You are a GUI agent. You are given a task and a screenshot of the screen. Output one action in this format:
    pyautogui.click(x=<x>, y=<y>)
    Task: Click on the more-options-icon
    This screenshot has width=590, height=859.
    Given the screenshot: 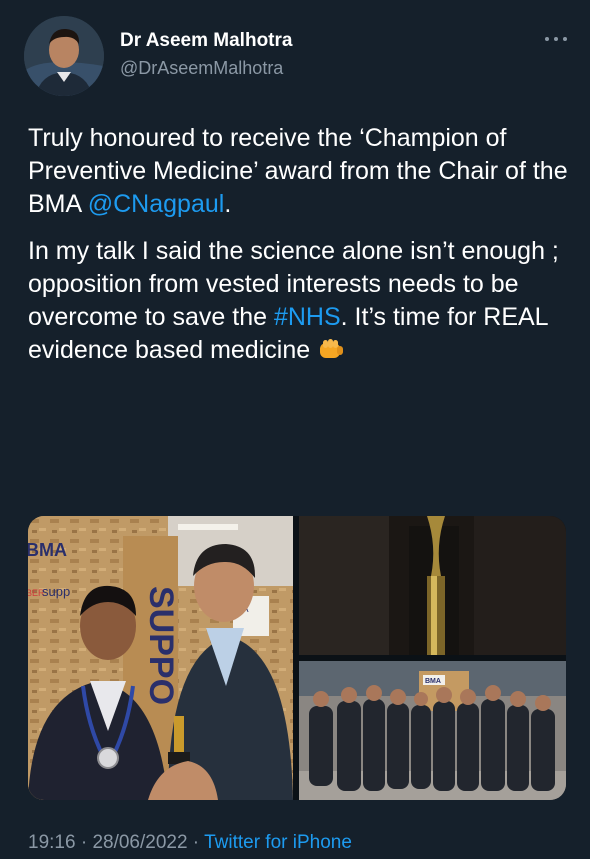 What is the action you would take?
    pyautogui.click(x=556, y=39)
    